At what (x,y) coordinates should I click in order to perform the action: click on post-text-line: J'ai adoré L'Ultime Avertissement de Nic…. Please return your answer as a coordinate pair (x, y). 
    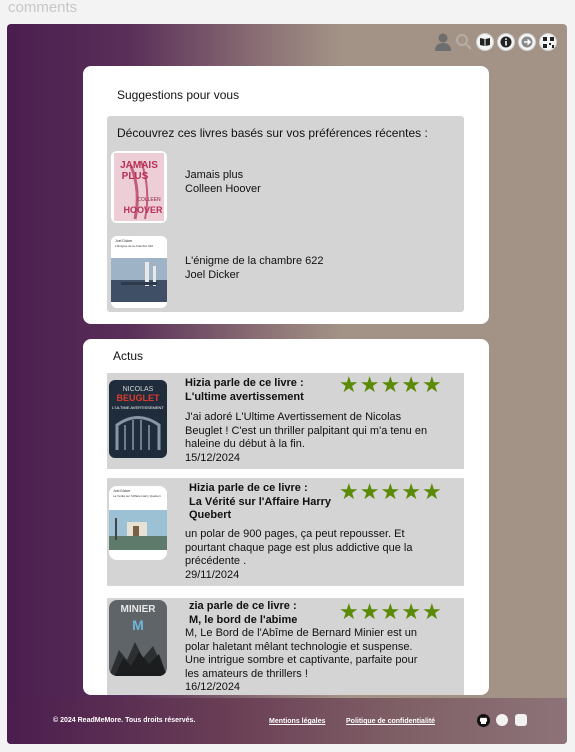
    Looking at the image, I should click on (293, 417).